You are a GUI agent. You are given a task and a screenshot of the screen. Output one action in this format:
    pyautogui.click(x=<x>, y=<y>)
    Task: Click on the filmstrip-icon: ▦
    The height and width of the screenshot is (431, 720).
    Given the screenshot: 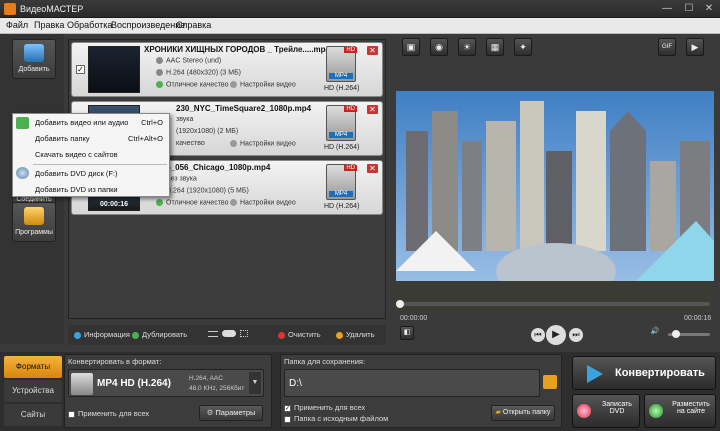 What is the action you would take?
    pyautogui.click(x=495, y=47)
    